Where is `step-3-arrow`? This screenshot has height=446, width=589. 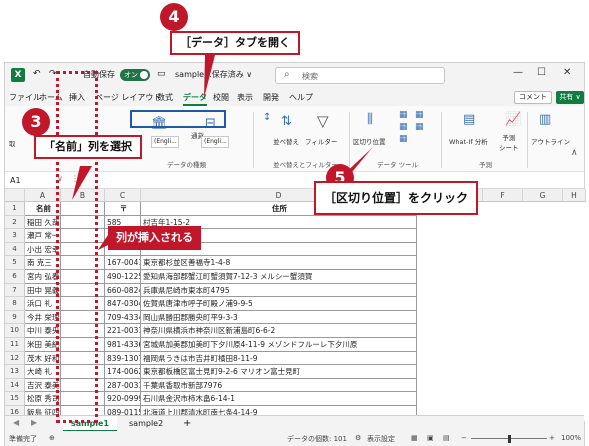
step-3-arrow is located at coordinates (82, 183).